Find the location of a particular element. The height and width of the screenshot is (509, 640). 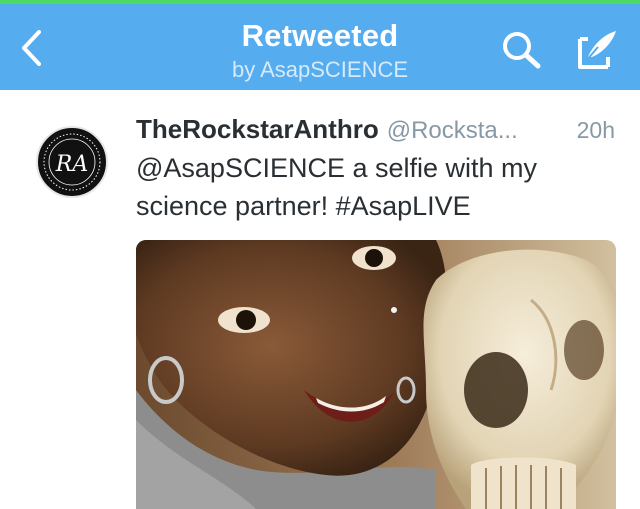

tweet-timestamp: 20h is located at coordinates (595, 130).